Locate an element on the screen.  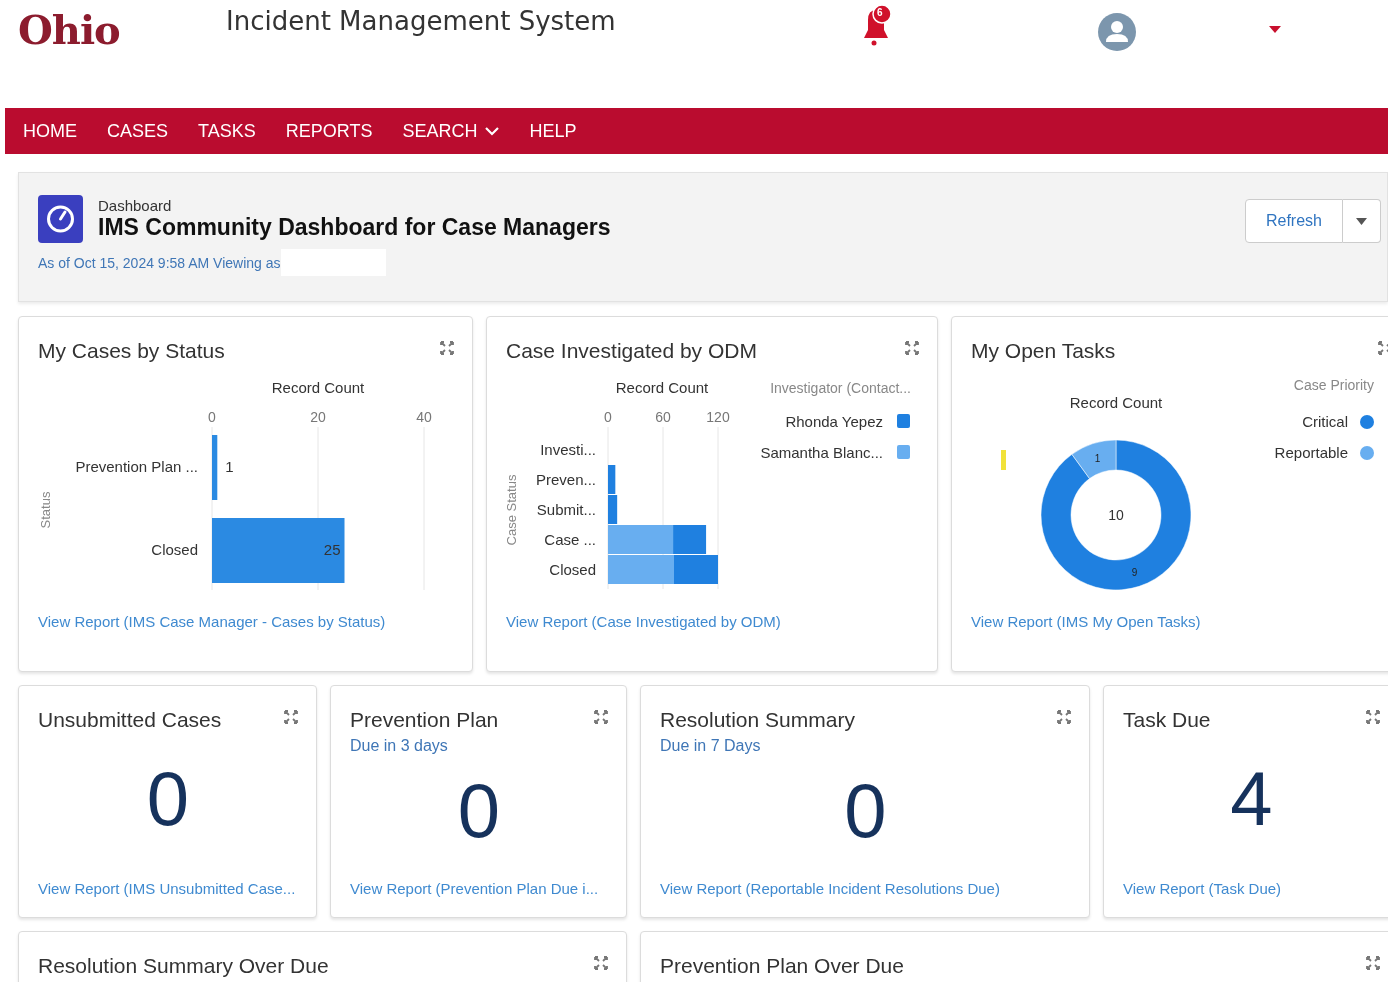
dashboard-title: IMS Community Dashboard for Case Managers is located at coordinates (354, 227).